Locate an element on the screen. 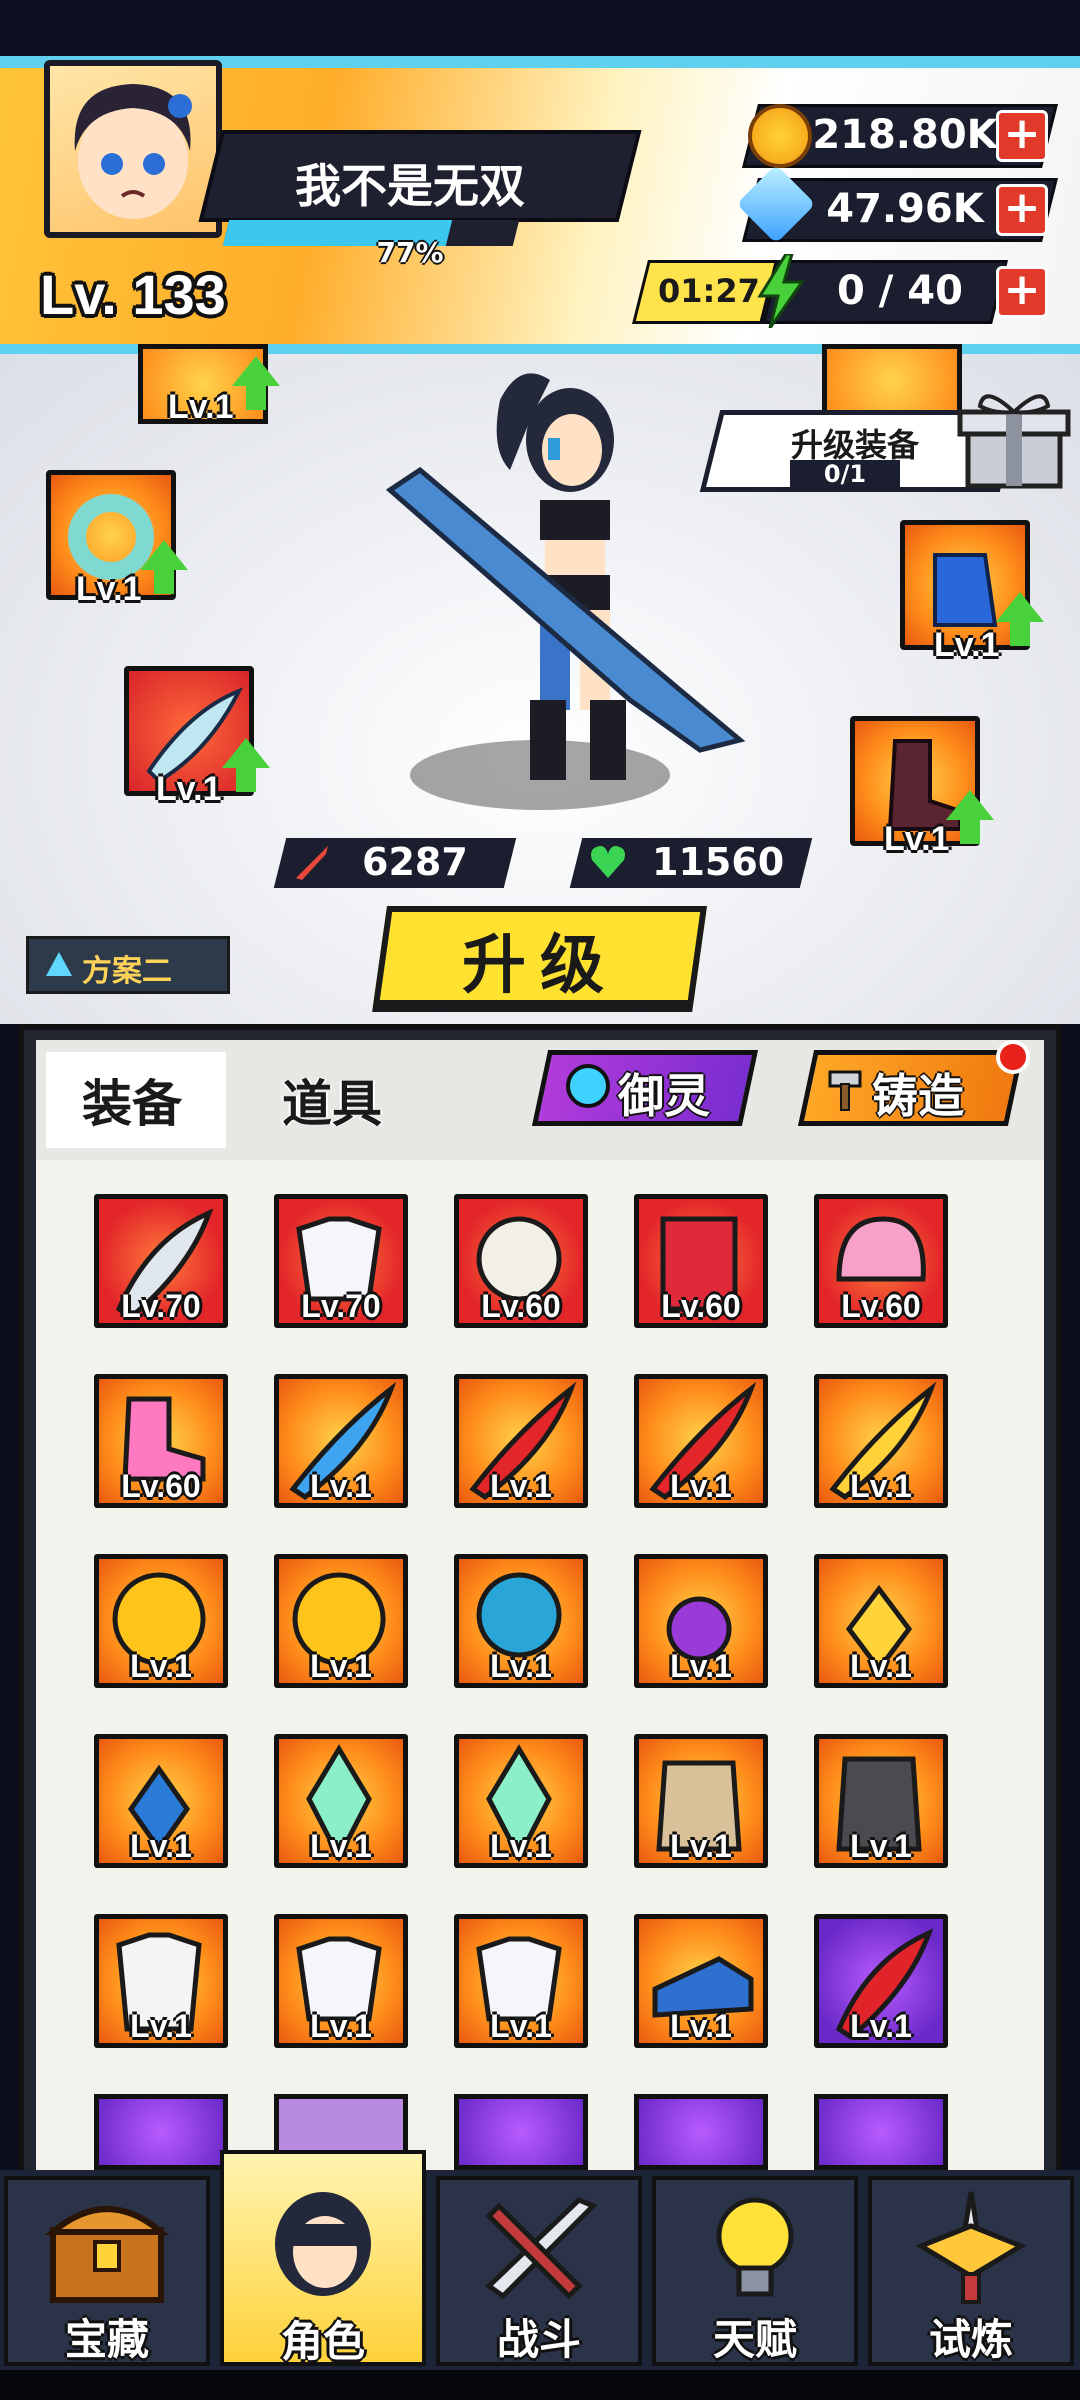 The height and width of the screenshot is (2400, 1080). energy-amount: 0 / 40 is located at coordinates (900, 291).